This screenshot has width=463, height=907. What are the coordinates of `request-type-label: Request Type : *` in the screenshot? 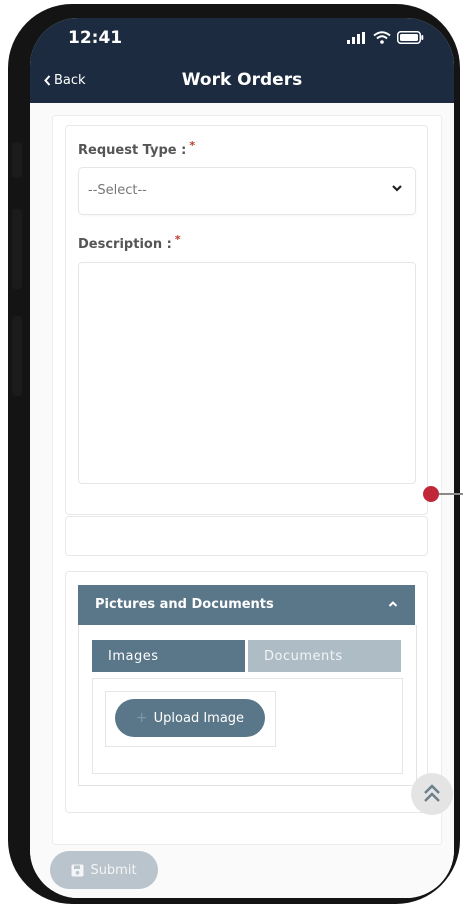 It's located at (136, 148).